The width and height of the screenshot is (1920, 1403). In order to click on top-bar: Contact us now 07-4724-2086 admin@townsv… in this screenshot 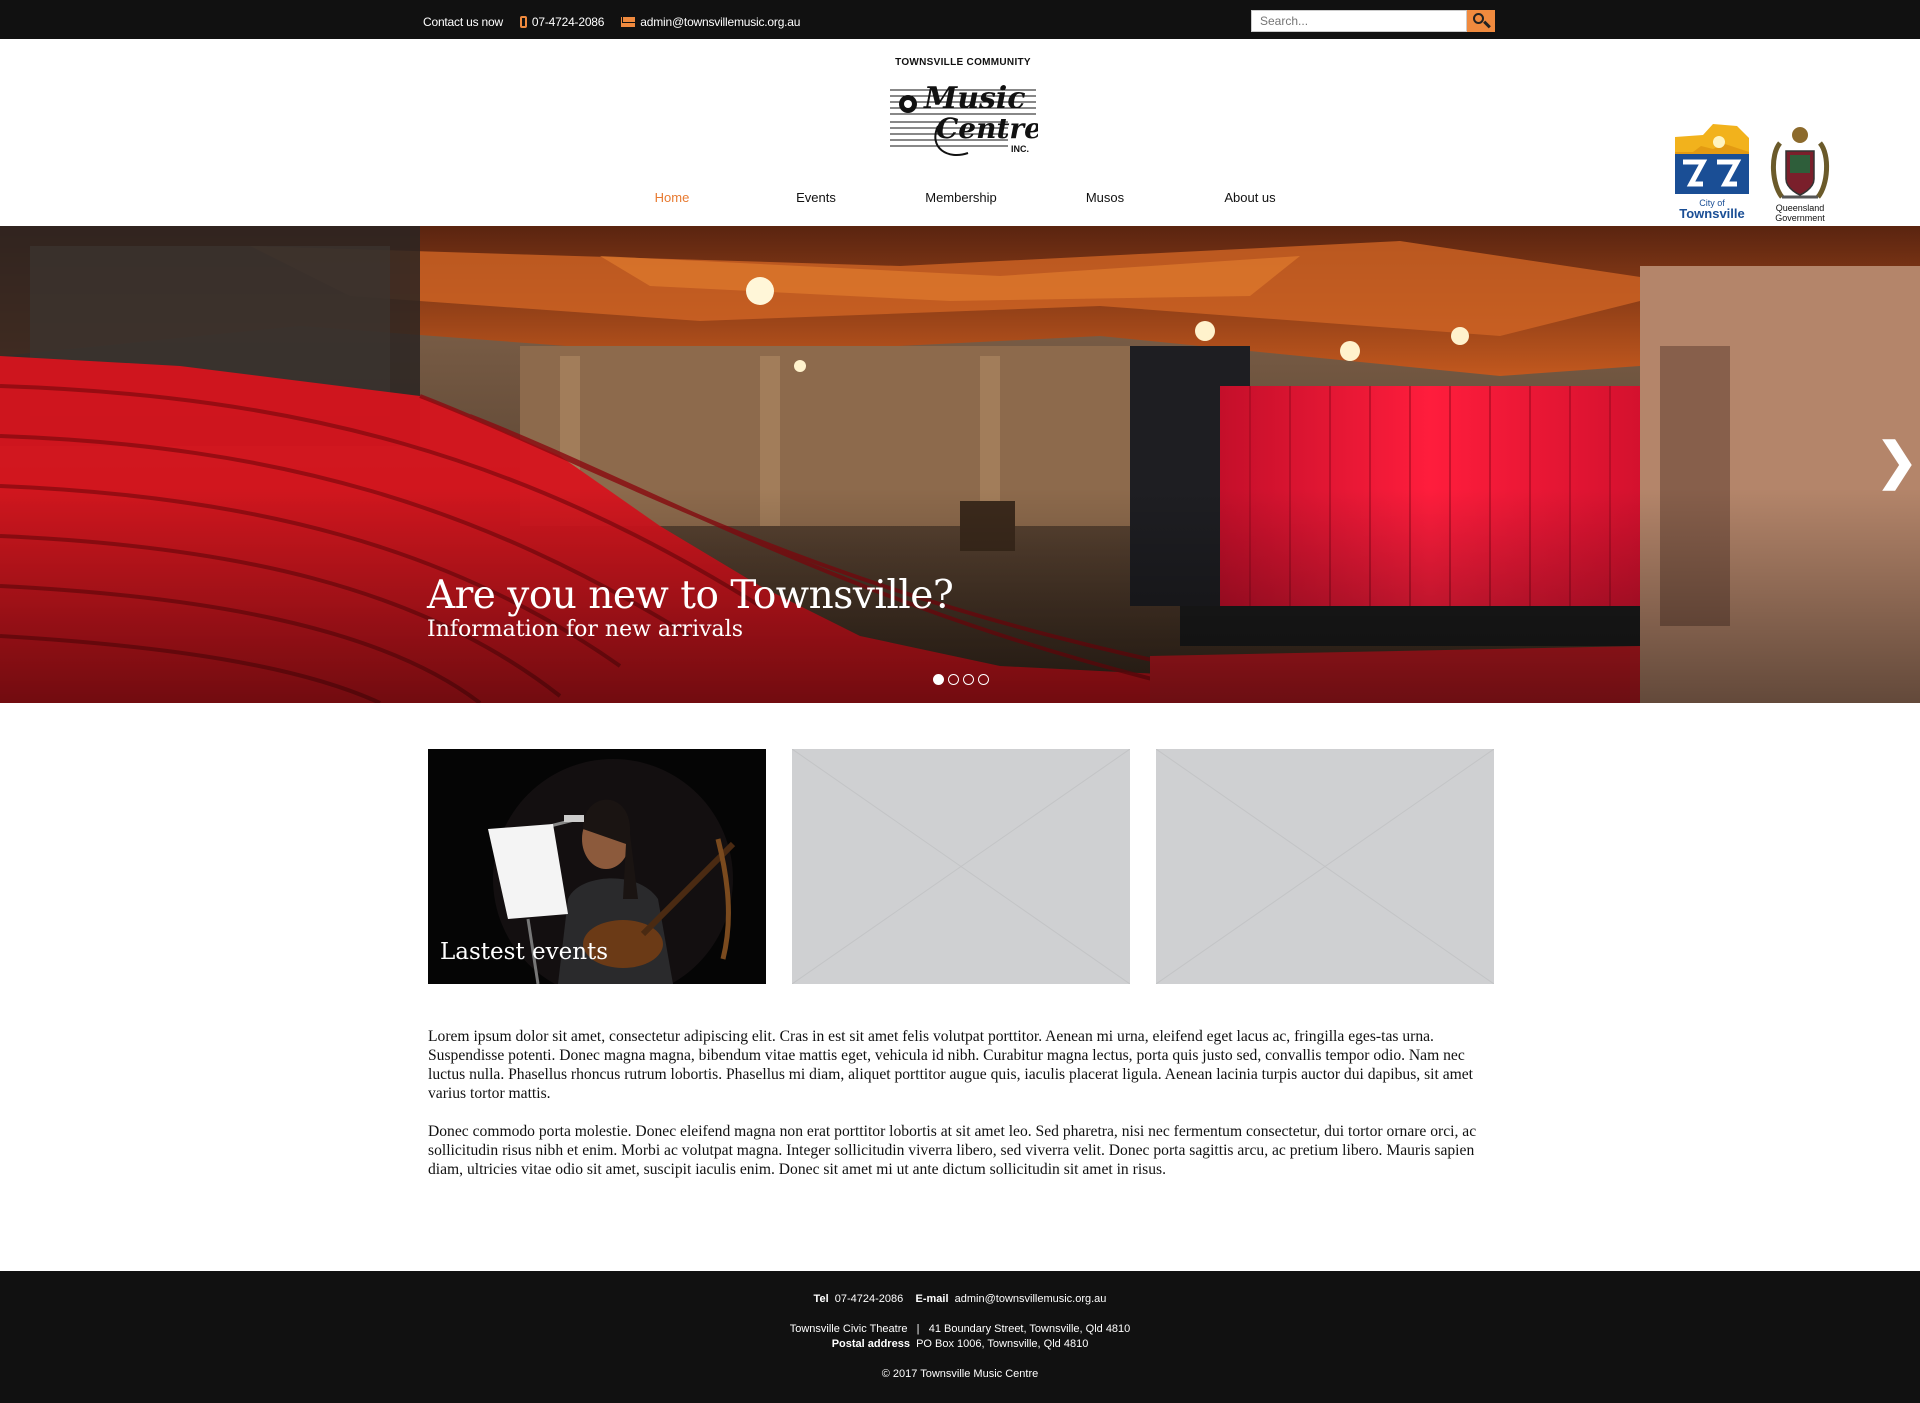, I will do `click(960, 19)`.